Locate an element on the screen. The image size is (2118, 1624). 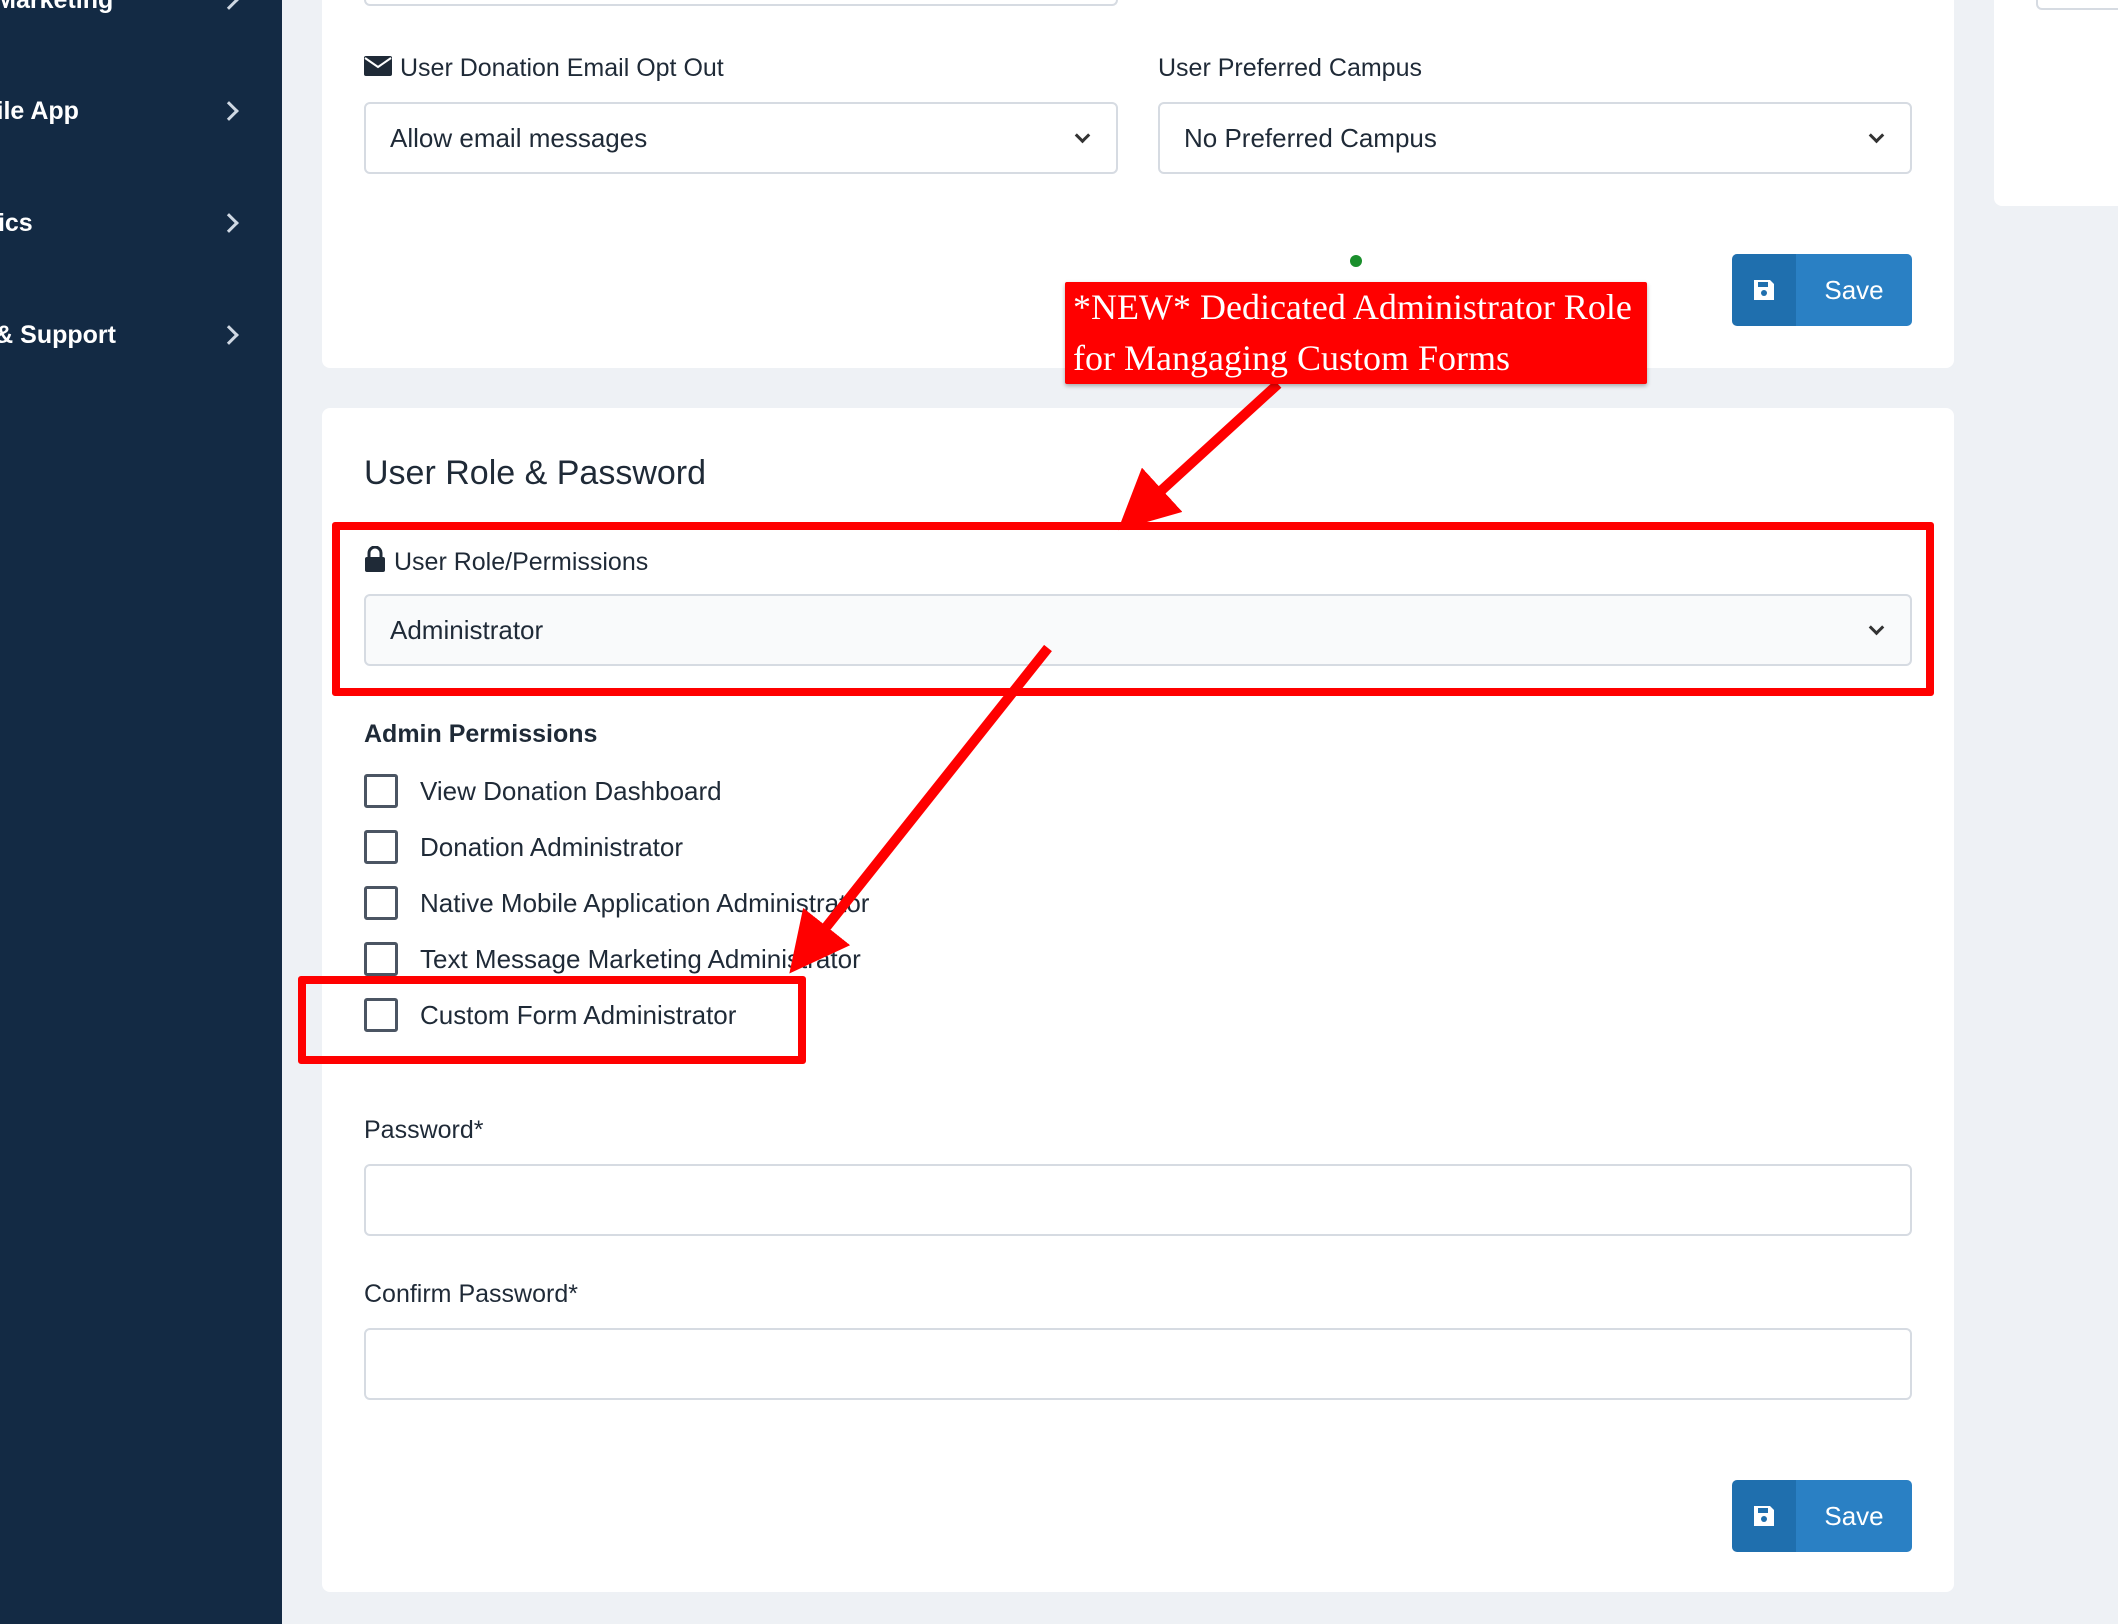
side-panel-card is located at coordinates (2056, 103).